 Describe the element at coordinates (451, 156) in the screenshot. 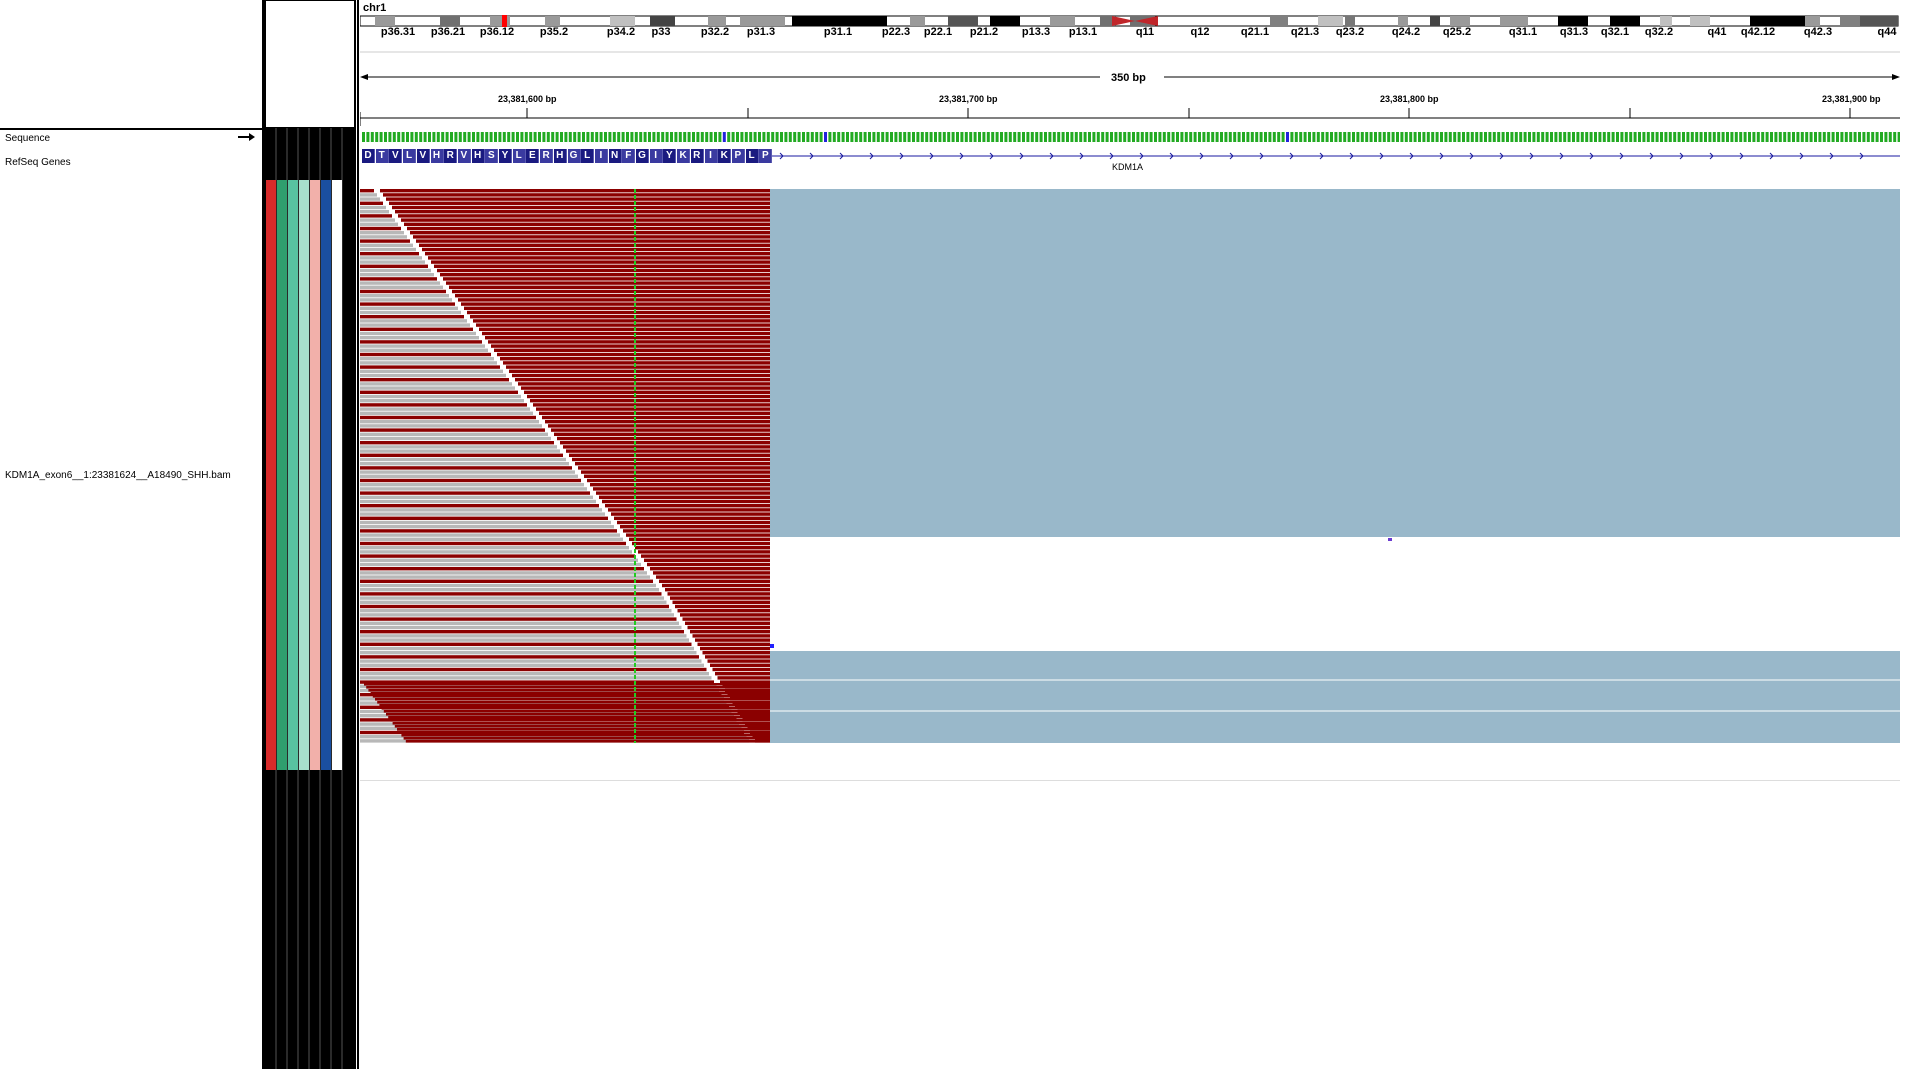

I see `amino-acid: R` at that location.